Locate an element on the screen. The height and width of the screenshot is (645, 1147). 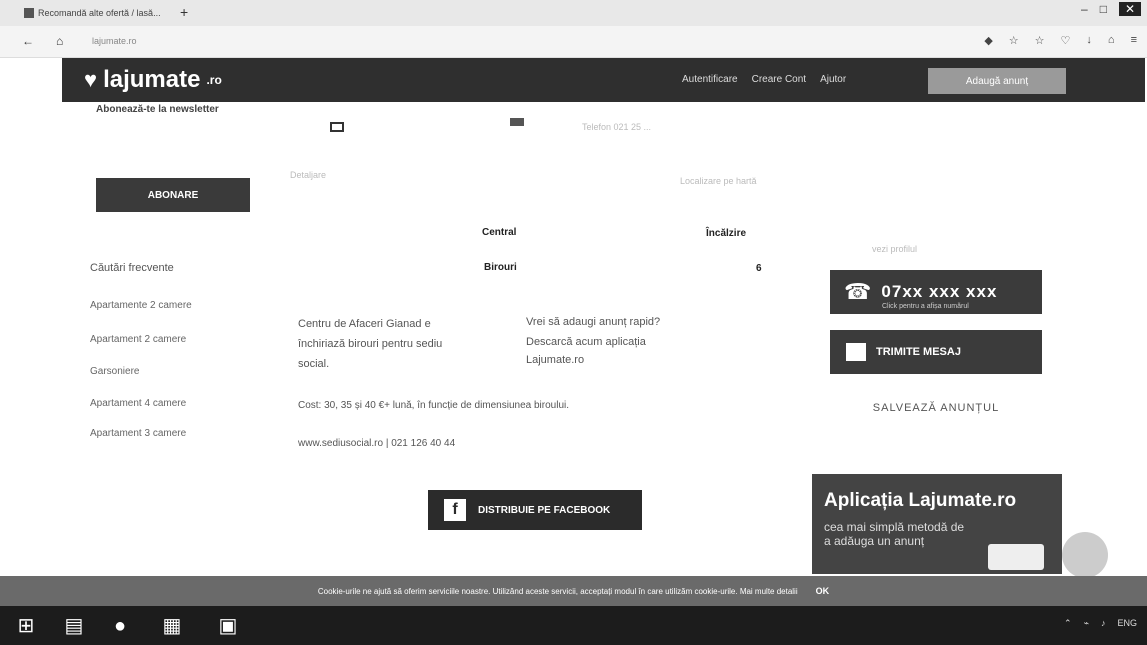
maximize-button: □ is located at coordinates (1103, 9).